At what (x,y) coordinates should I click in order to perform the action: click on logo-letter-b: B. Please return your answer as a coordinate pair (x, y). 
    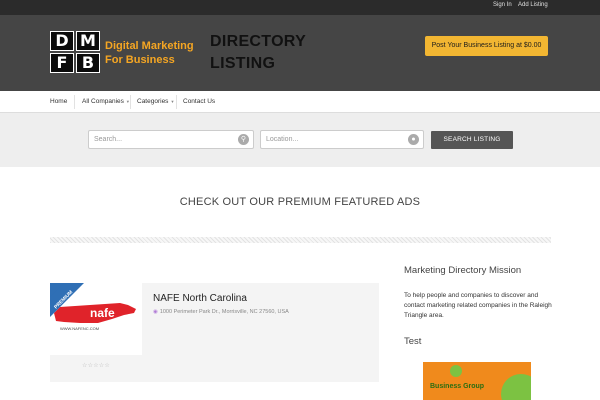
    Looking at the image, I should click on (88, 63).